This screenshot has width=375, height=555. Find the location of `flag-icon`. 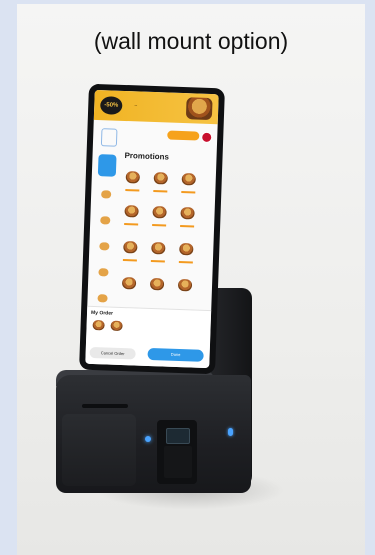

flag-icon is located at coordinates (207, 137).